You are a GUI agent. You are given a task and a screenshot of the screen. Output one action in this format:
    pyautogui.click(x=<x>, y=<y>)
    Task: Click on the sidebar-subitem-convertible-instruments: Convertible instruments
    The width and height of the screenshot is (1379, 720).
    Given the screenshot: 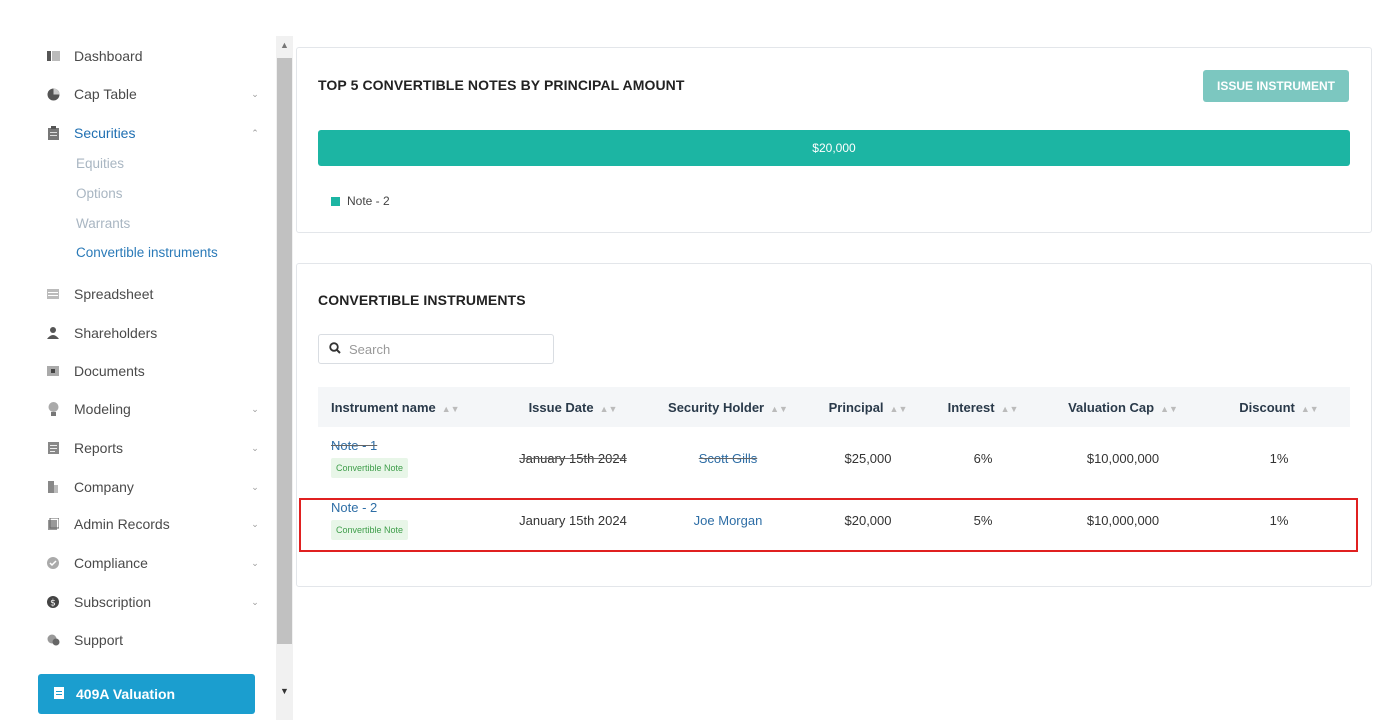 What is the action you would take?
    pyautogui.click(x=147, y=252)
    